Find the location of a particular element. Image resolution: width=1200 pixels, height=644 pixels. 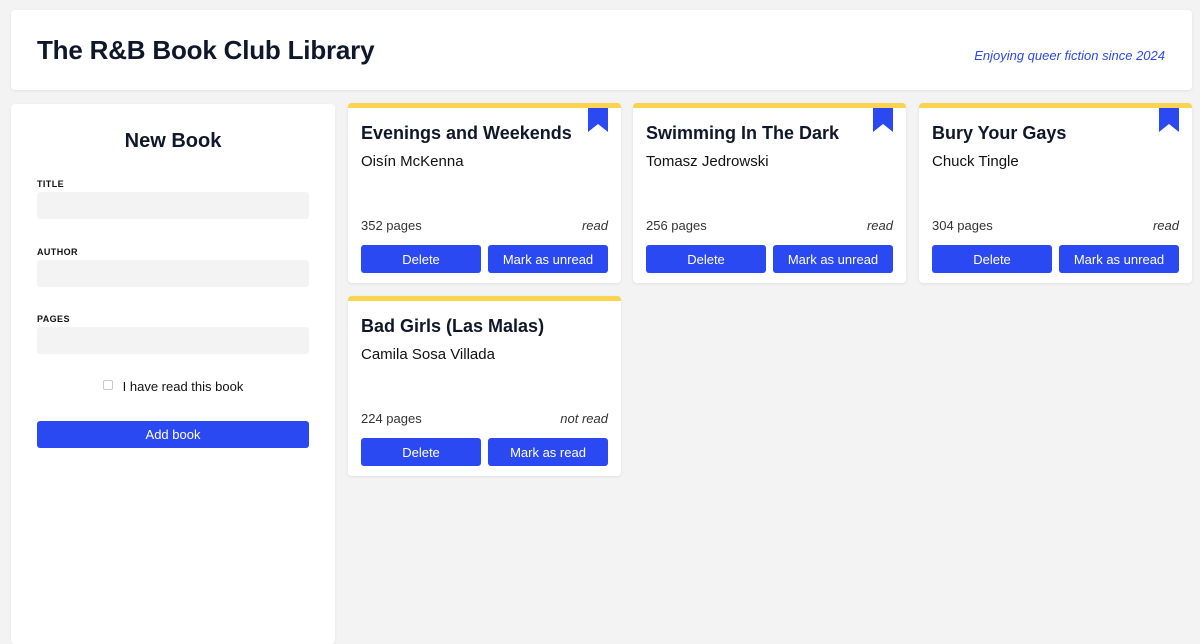

book-author: Camila Sosa Villada is located at coordinates (428, 354).